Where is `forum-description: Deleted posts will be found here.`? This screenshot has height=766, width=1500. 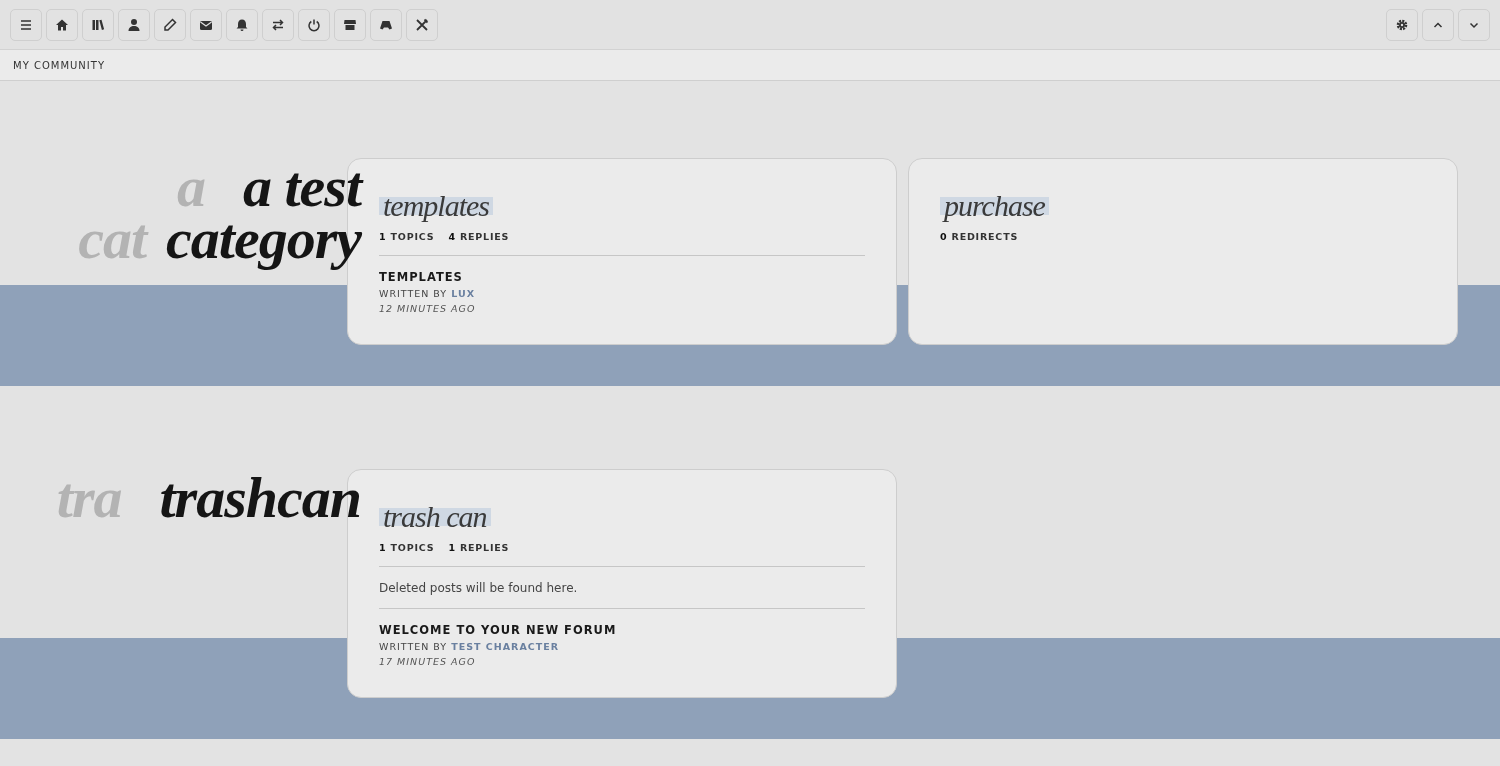 forum-description: Deleted posts will be found here. is located at coordinates (479, 588).